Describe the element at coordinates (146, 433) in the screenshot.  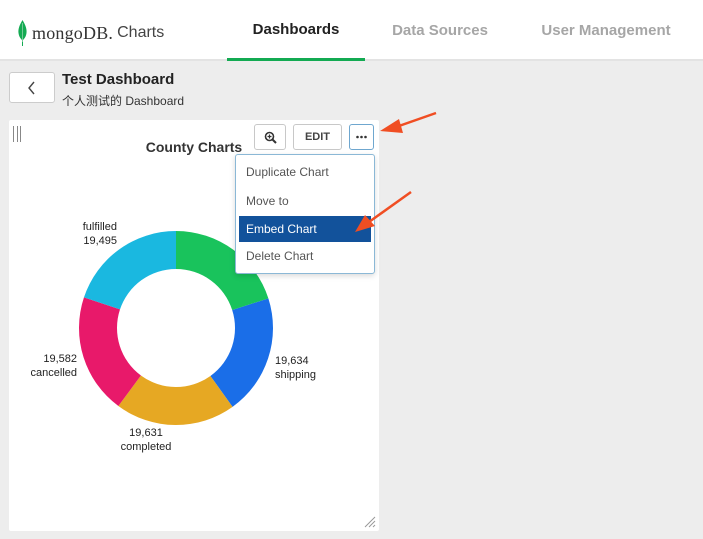
I see `data-label-value: 19,631` at that location.